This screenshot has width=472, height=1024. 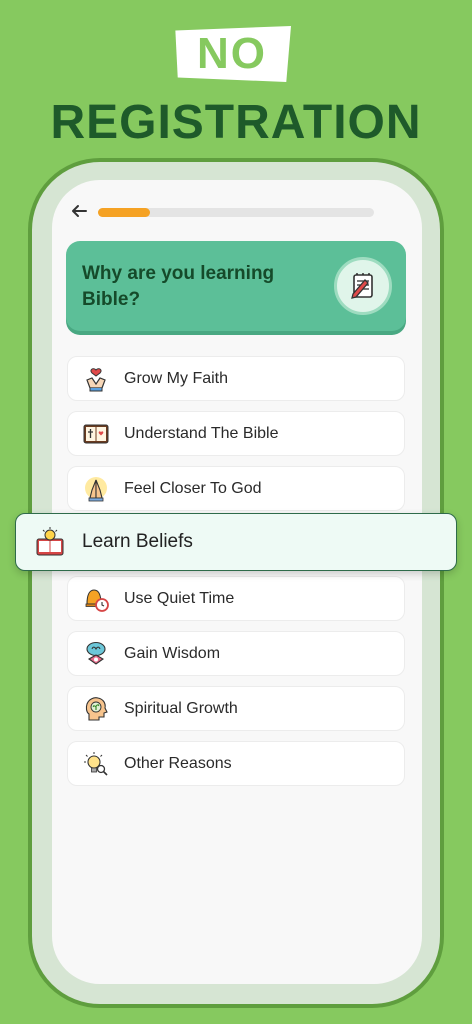 What do you see at coordinates (236, 542) in the screenshot?
I see `option-learn-beliefs: Learn Beliefs` at bounding box center [236, 542].